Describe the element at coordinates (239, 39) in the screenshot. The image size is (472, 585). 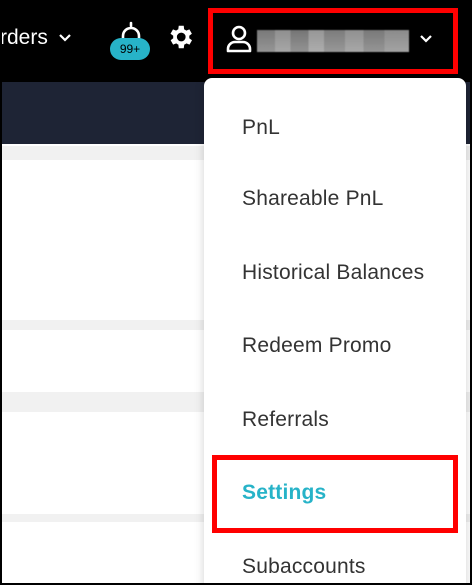
I see `user-icon` at that location.